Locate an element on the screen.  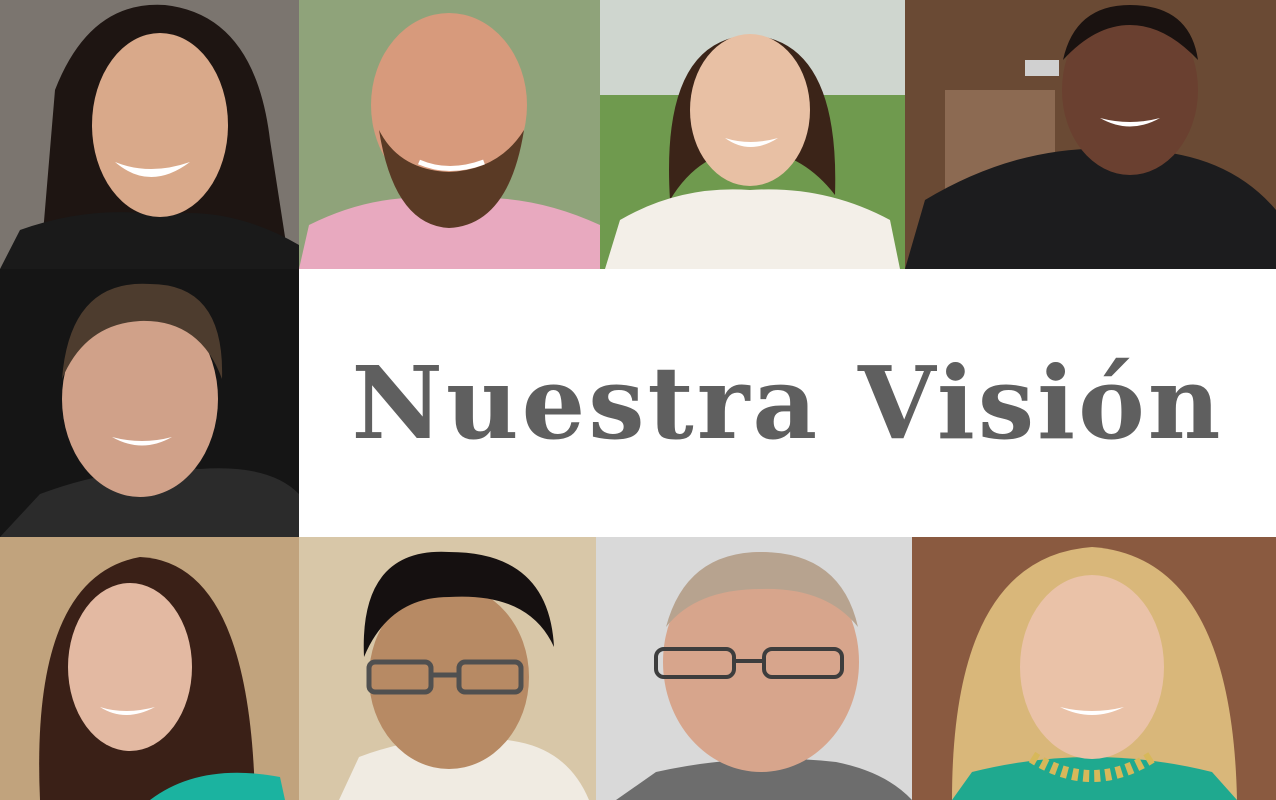
portrait-older-man-glasses is located at coordinates (754, 668).